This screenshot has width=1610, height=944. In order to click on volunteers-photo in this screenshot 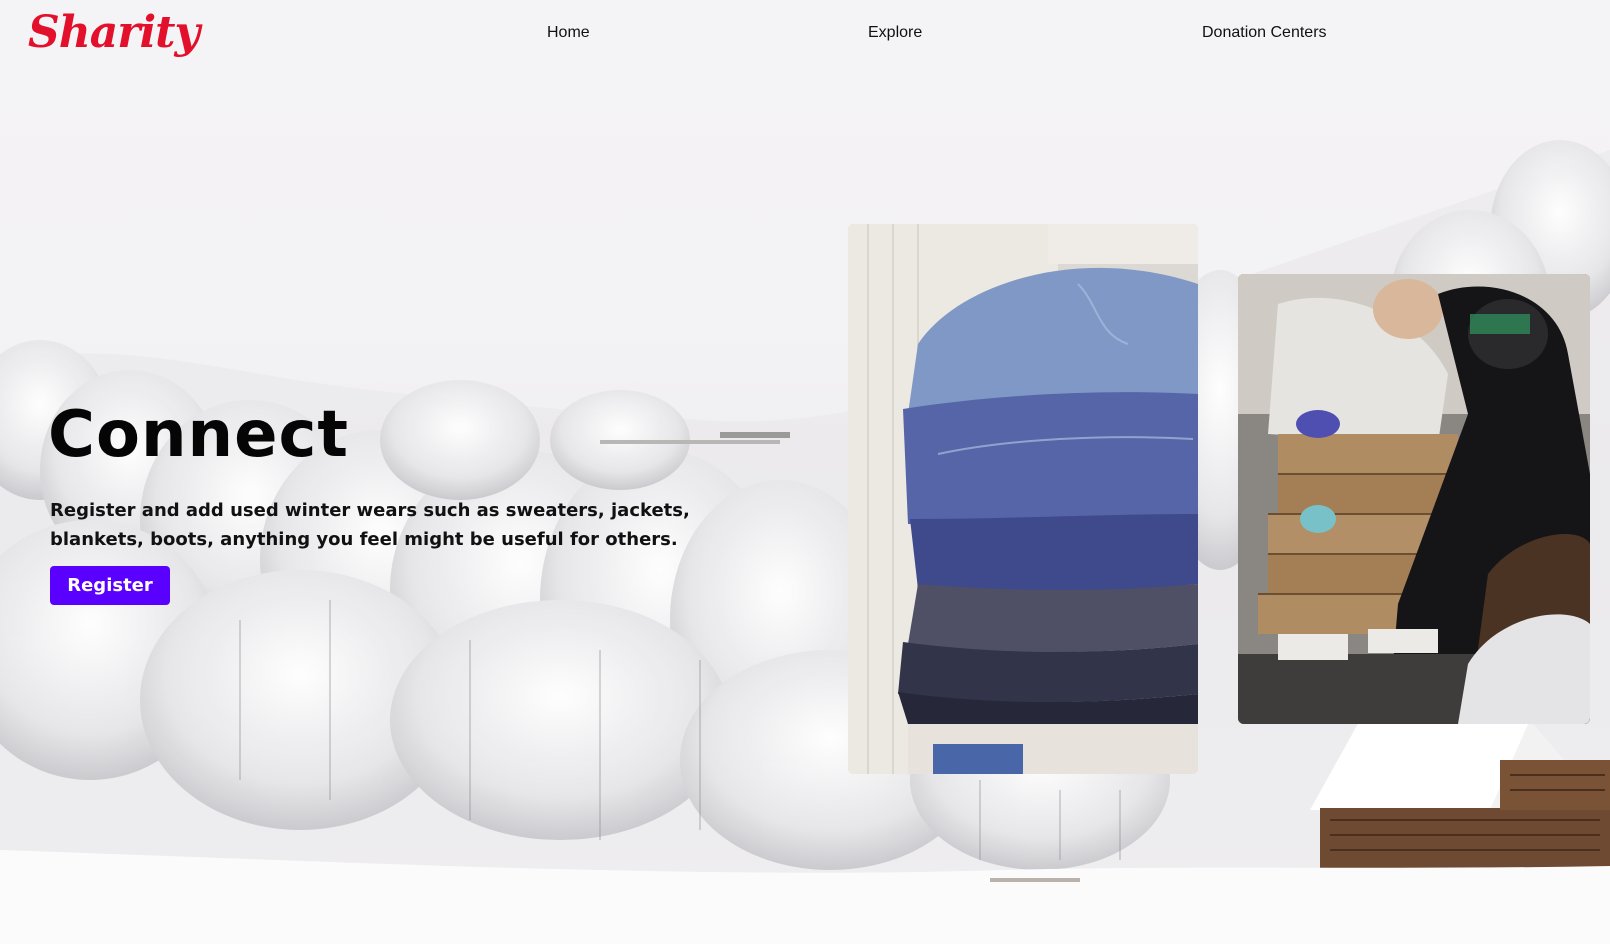, I will do `click(1414, 499)`.